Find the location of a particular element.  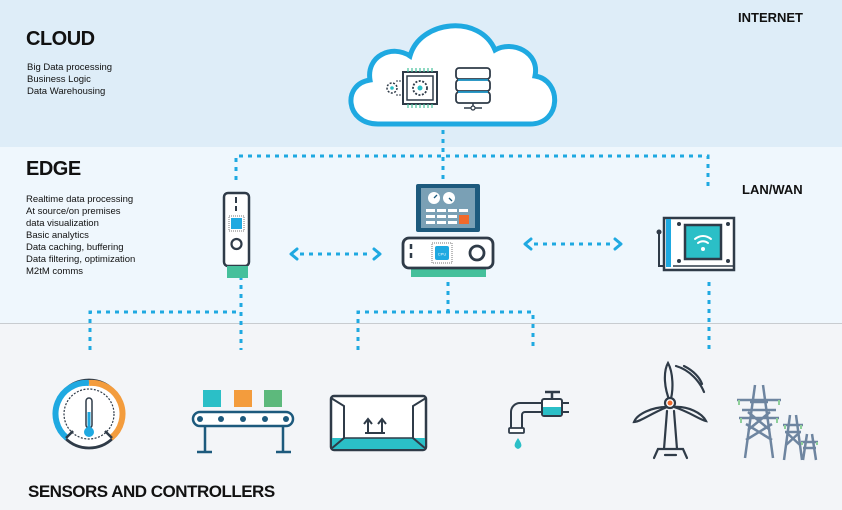

edge-hub-device-icon is located at coordinates (236, 234).